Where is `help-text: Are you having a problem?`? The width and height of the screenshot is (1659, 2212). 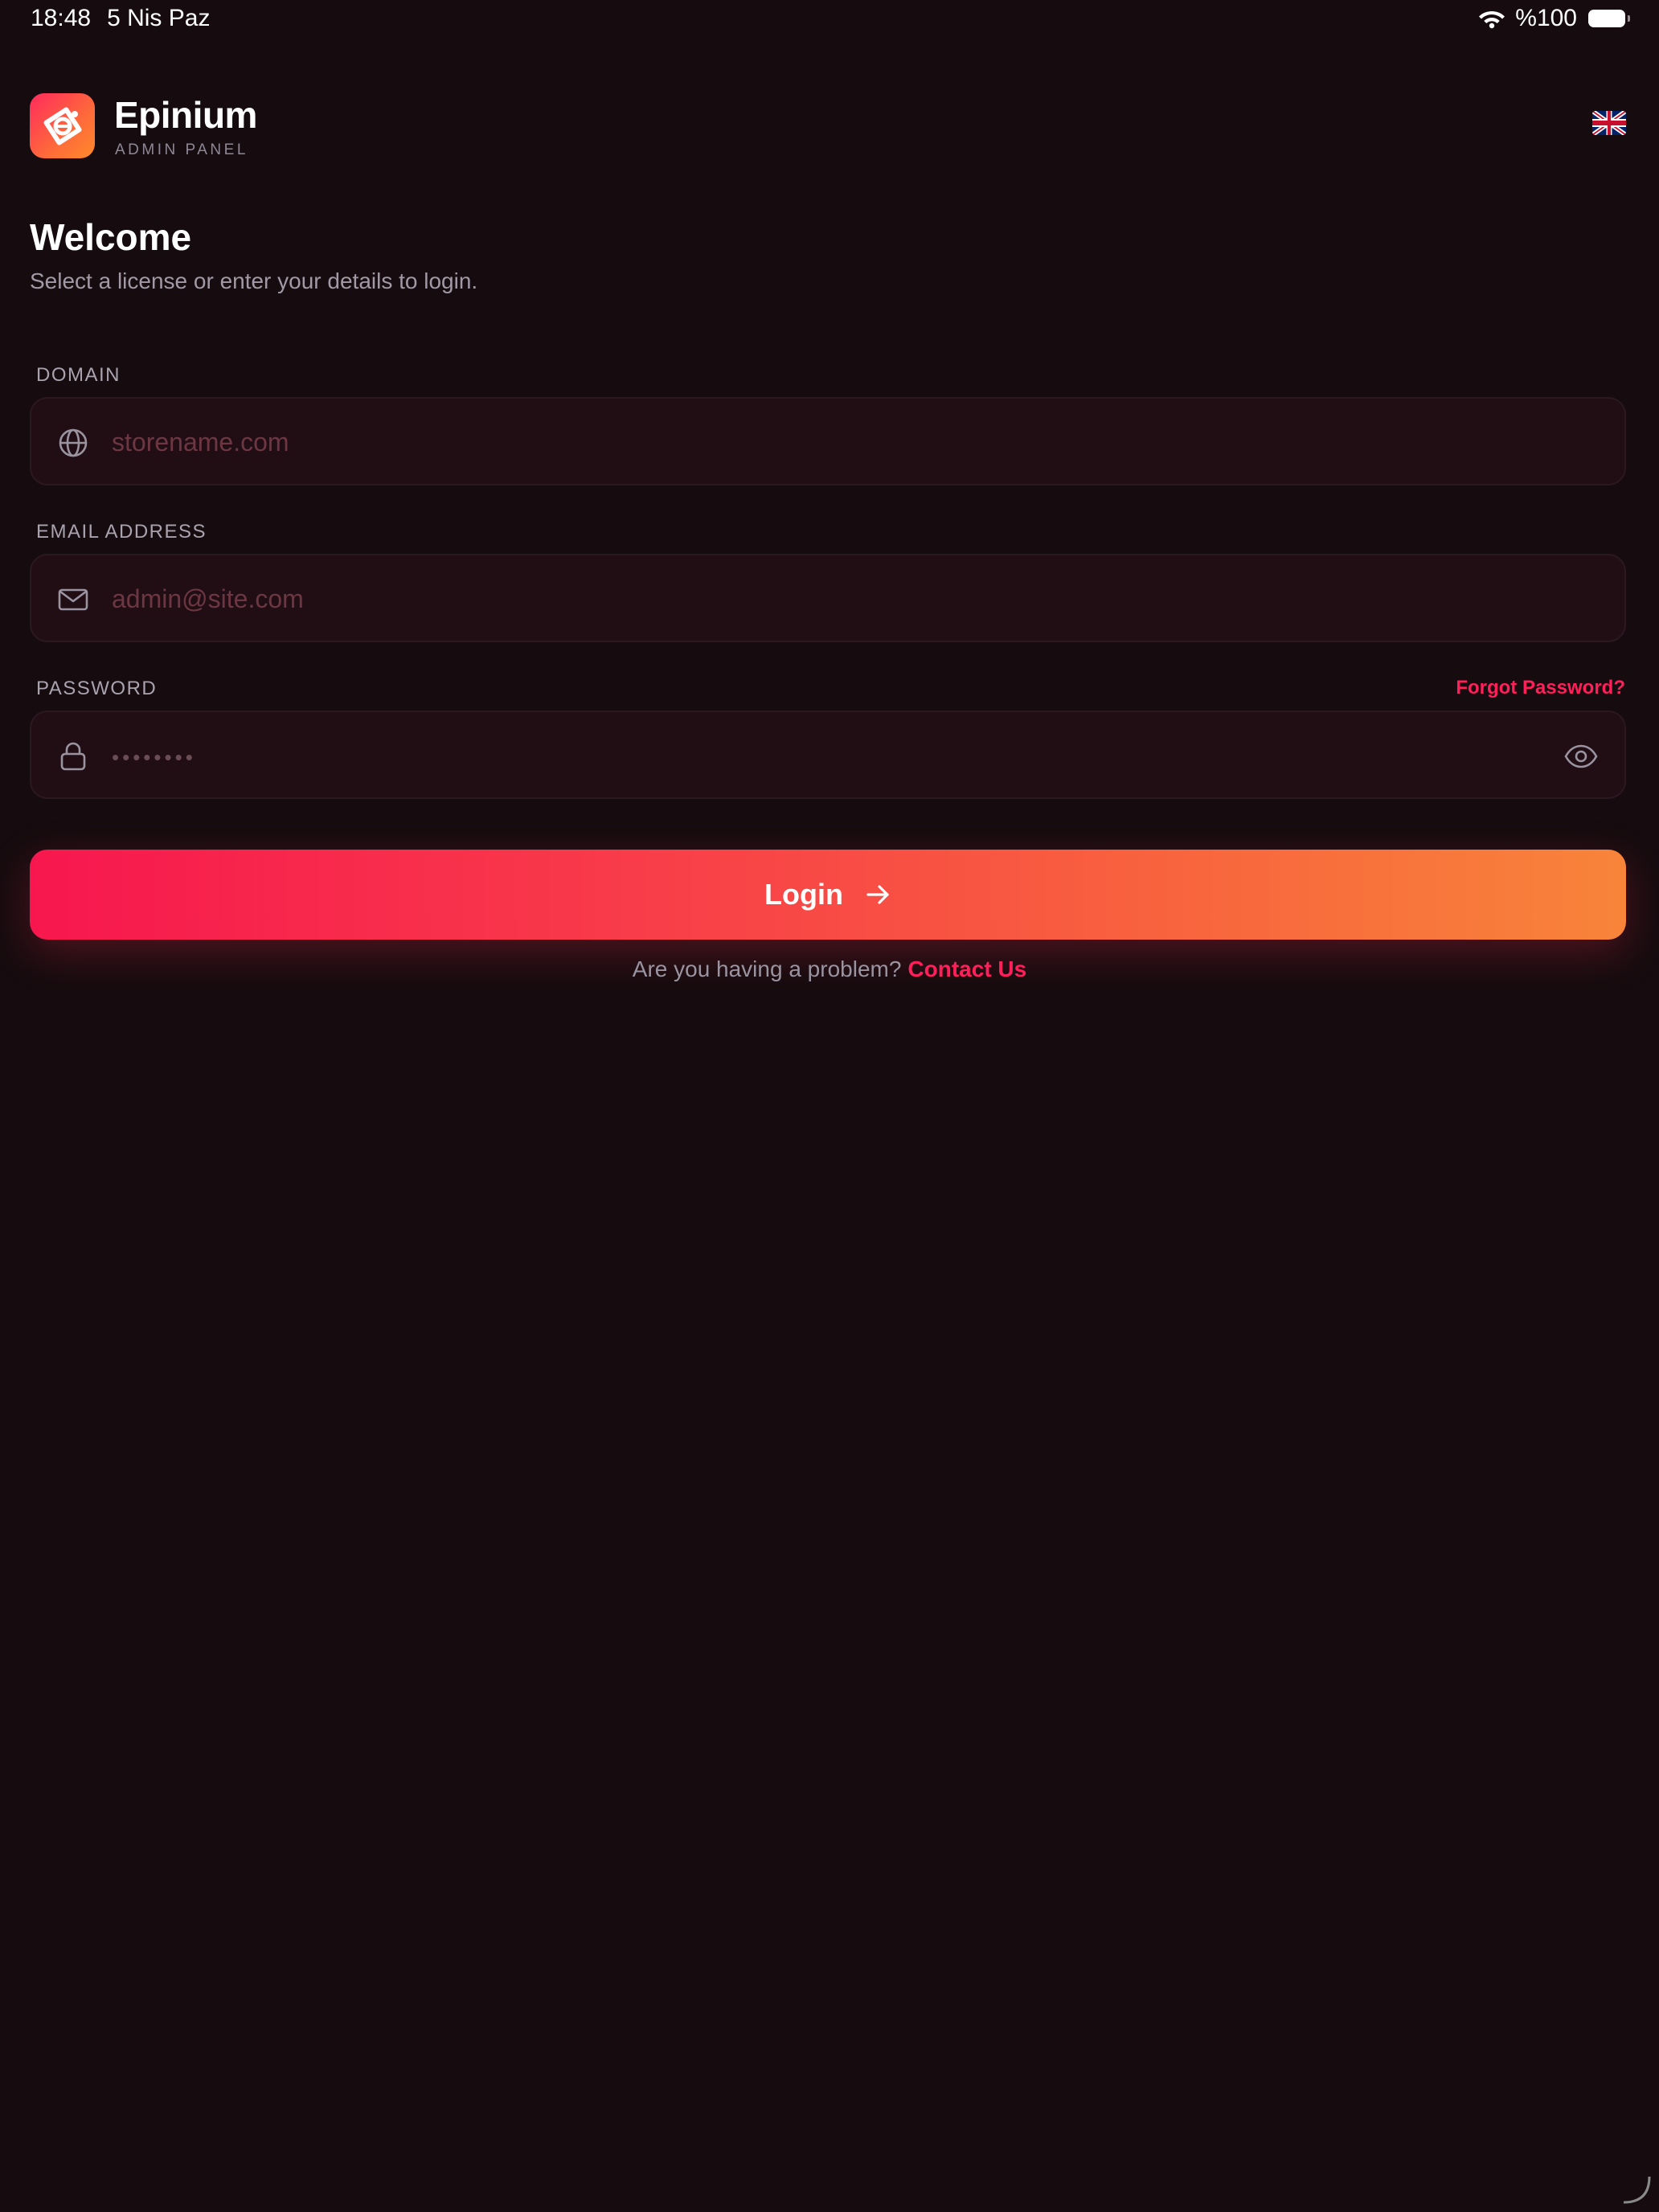 help-text: Are you having a problem? is located at coordinates (767, 969).